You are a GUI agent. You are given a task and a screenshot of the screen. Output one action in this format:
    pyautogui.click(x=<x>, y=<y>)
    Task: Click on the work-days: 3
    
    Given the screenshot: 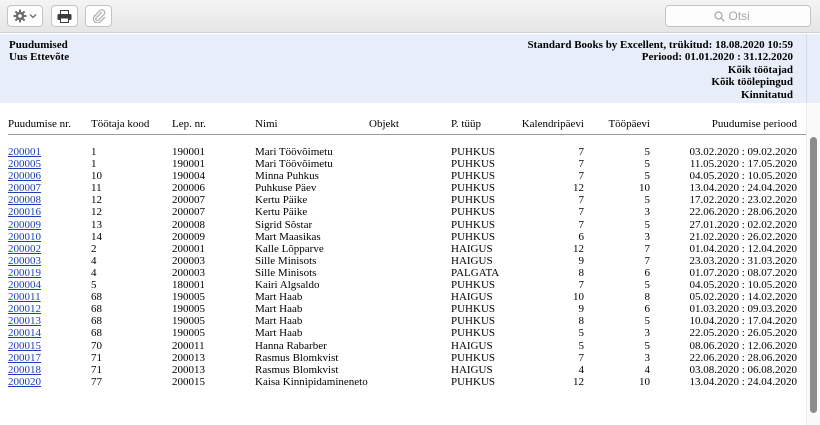 What is the action you would take?
    pyautogui.click(x=647, y=236)
    